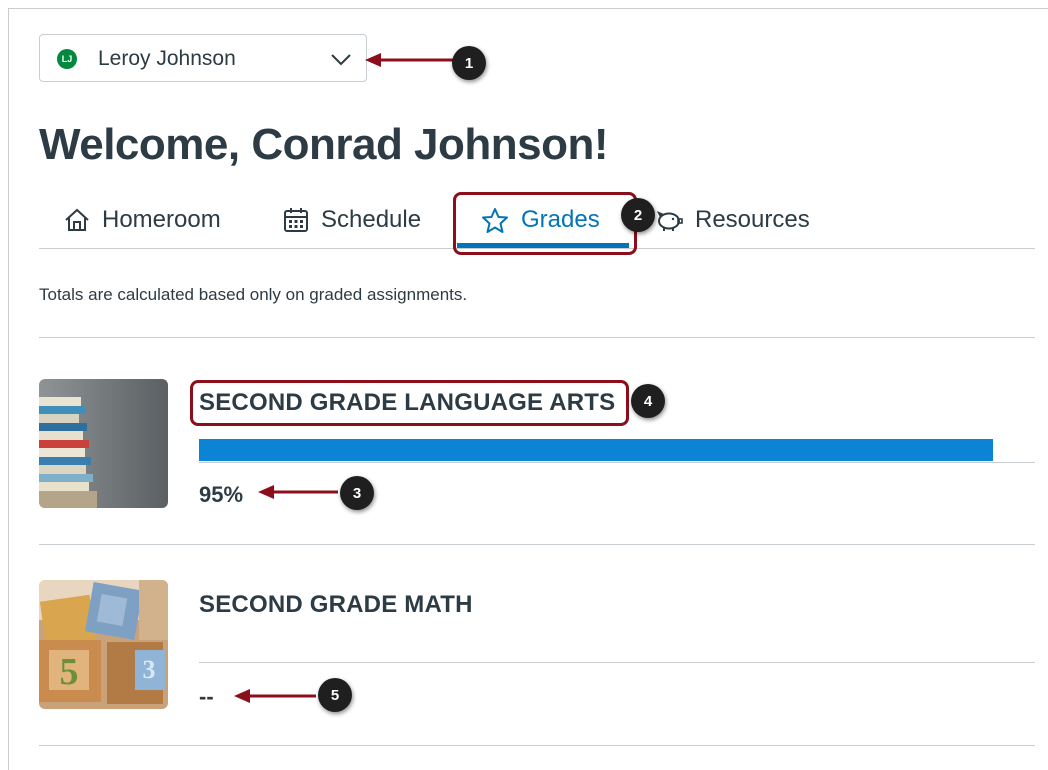 This screenshot has height=770, width=1048. What do you see at coordinates (638, 215) in the screenshot?
I see `callout-badge: 2` at bounding box center [638, 215].